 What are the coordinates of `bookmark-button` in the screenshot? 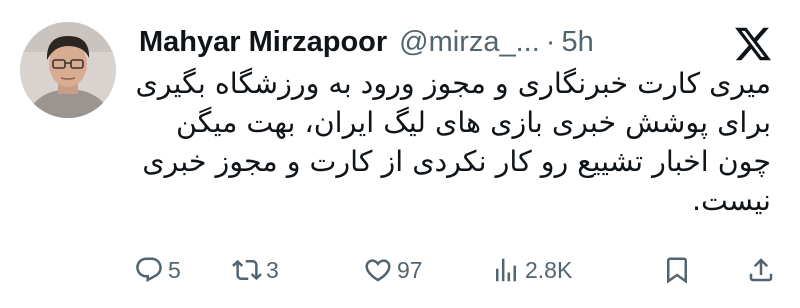 It's located at (677, 270).